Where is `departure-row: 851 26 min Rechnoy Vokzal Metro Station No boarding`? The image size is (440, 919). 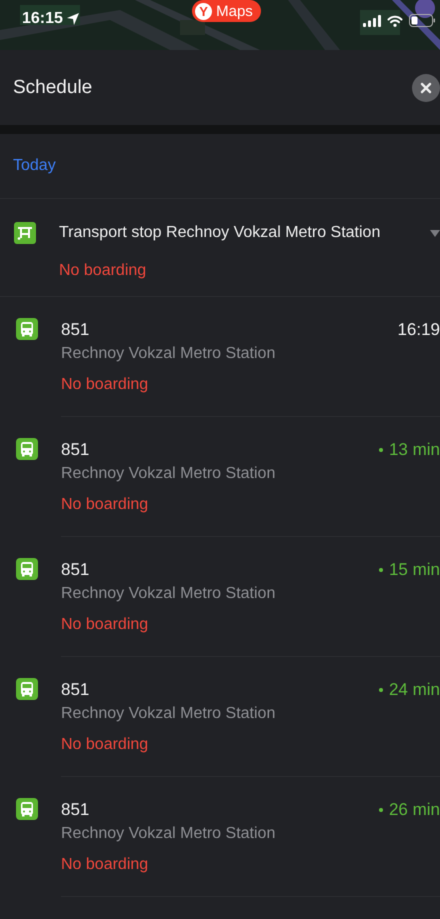 departure-row: 851 26 min Rechnoy Vokzal Metro Station No boarding is located at coordinates (220, 837).